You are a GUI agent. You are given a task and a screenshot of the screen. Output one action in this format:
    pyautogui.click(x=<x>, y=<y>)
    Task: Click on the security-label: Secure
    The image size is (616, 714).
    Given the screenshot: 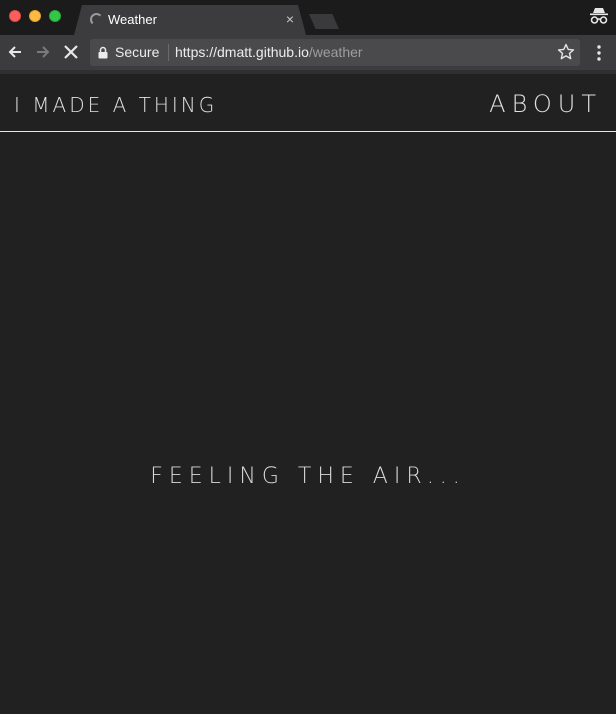 What is the action you would take?
    pyautogui.click(x=137, y=52)
    